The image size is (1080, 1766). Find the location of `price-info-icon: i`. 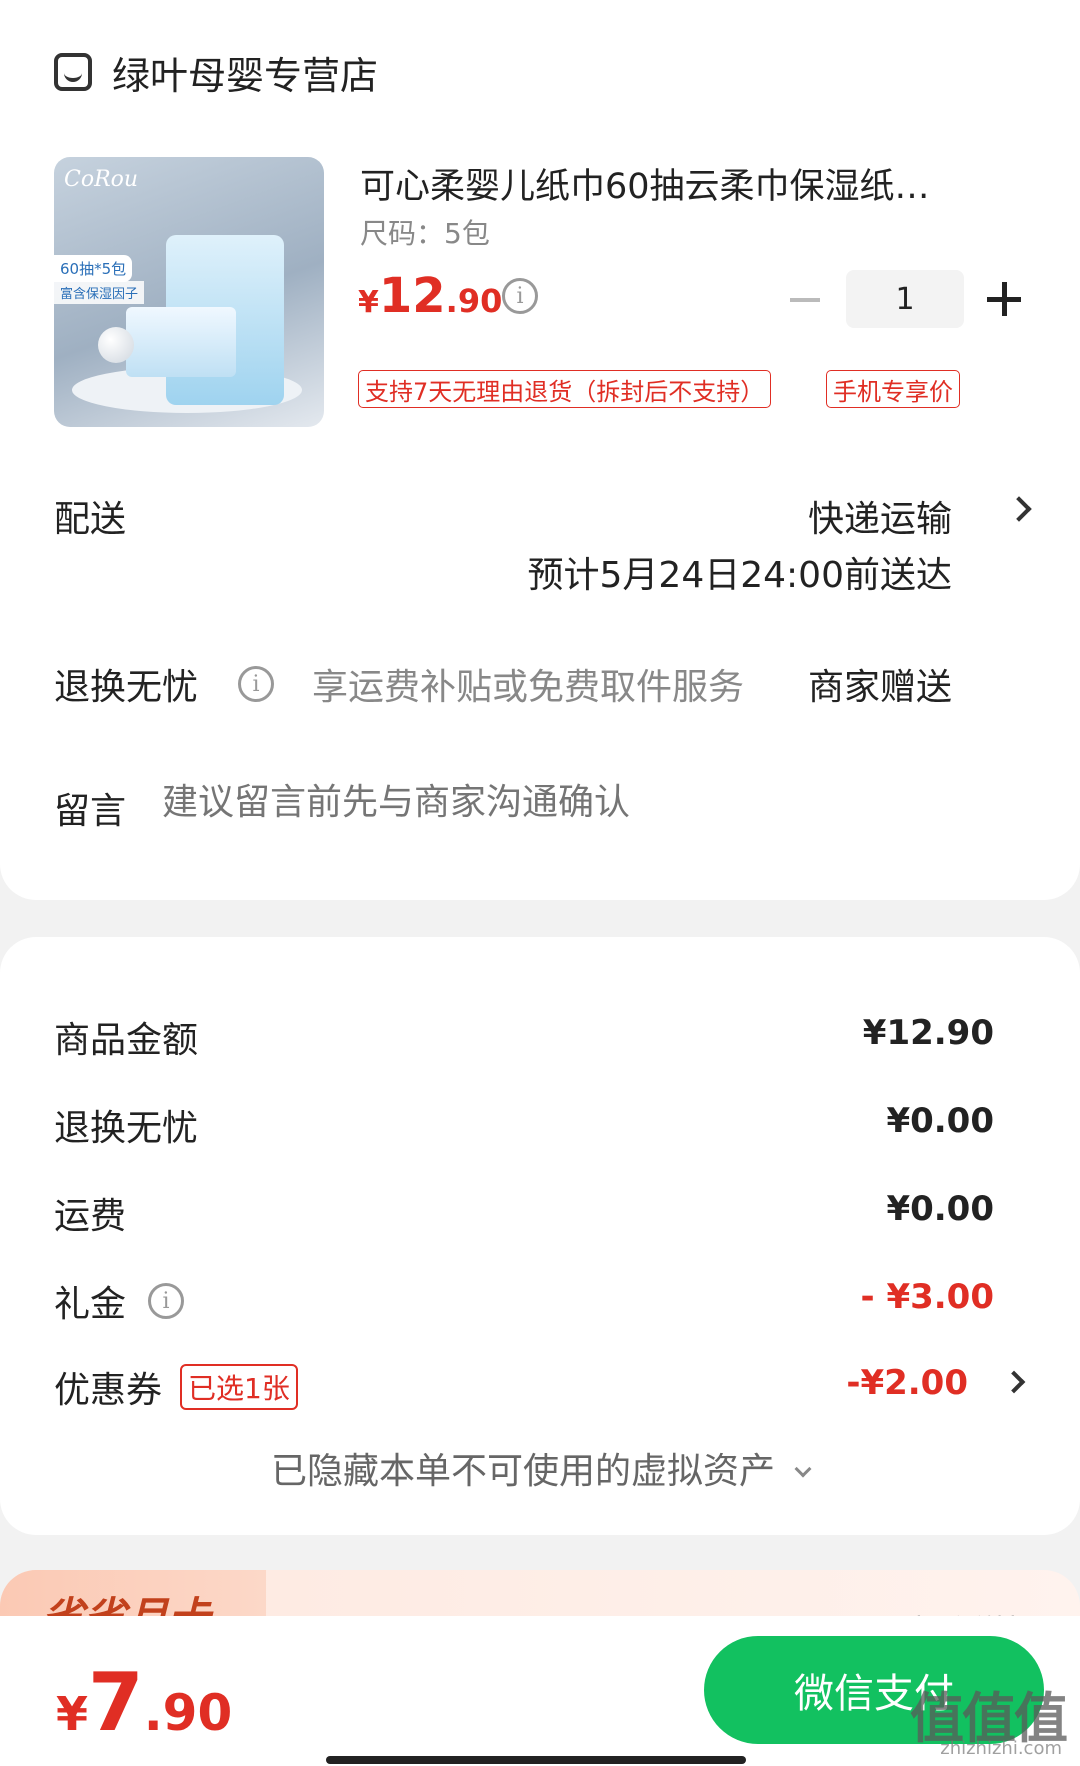

price-info-icon: i is located at coordinates (520, 296).